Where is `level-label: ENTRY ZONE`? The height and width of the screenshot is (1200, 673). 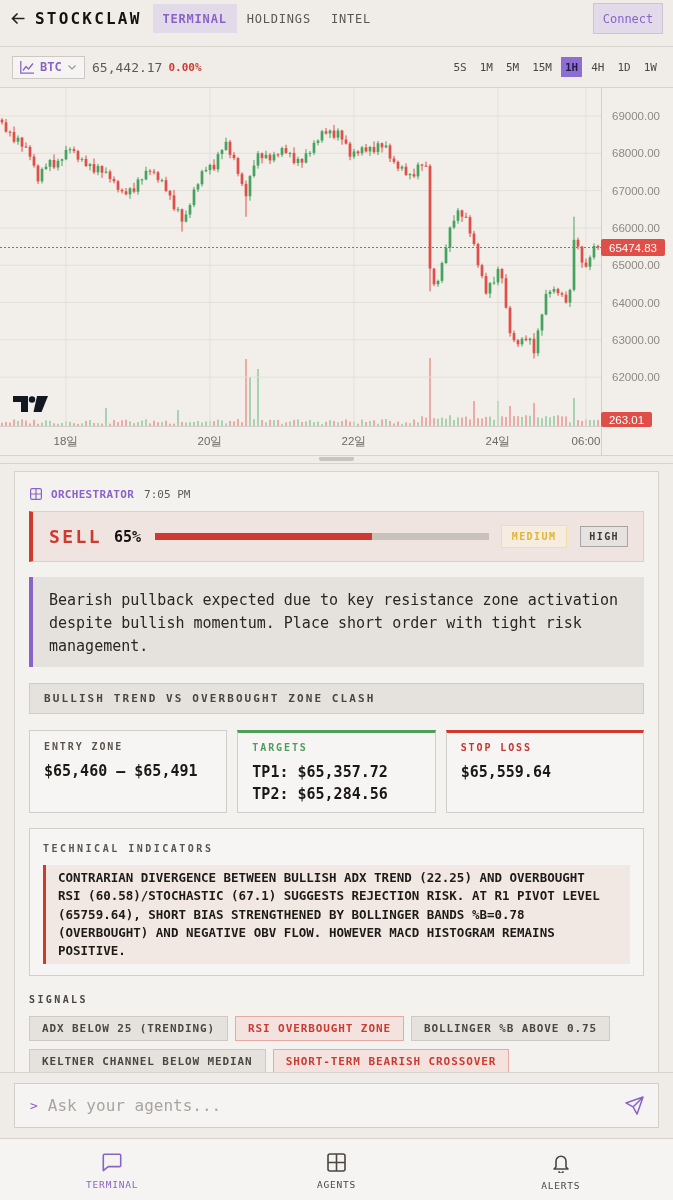
level-label: ENTRY ZONE is located at coordinates (84, 747).